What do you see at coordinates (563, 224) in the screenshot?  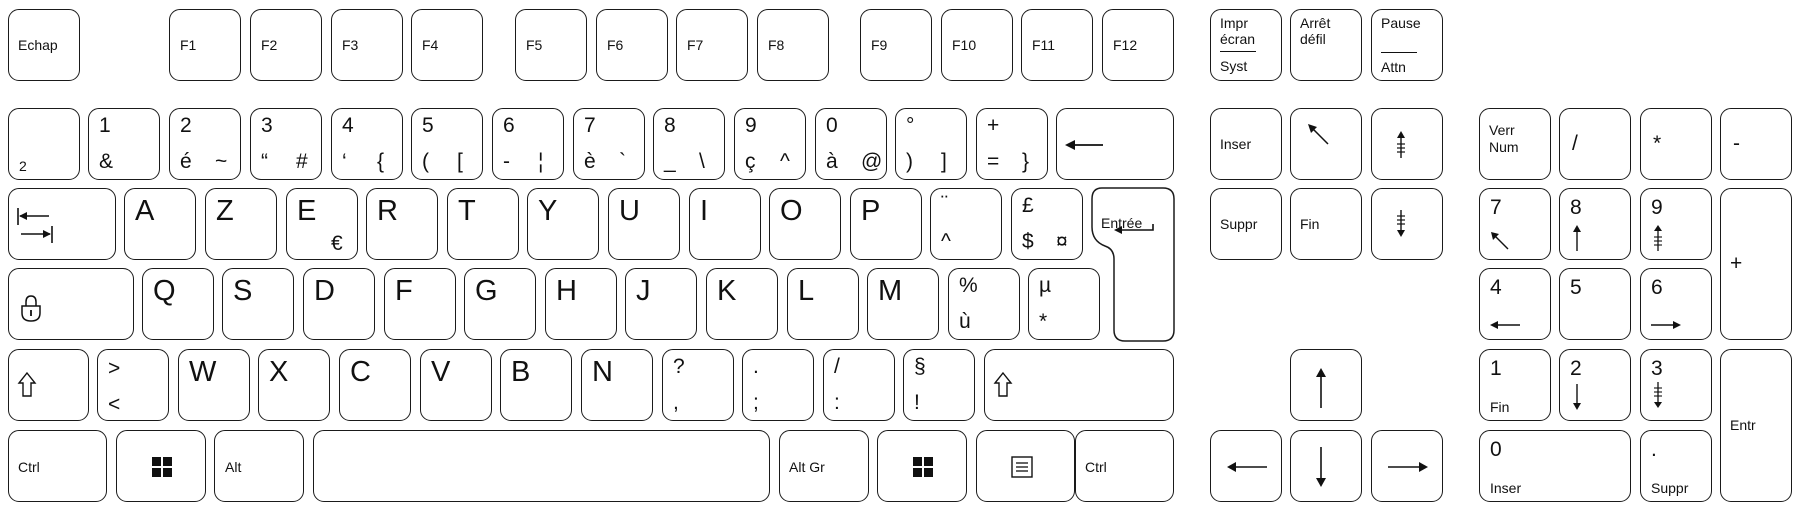 I see `key-y: Y` at bounding box center [563, 224].